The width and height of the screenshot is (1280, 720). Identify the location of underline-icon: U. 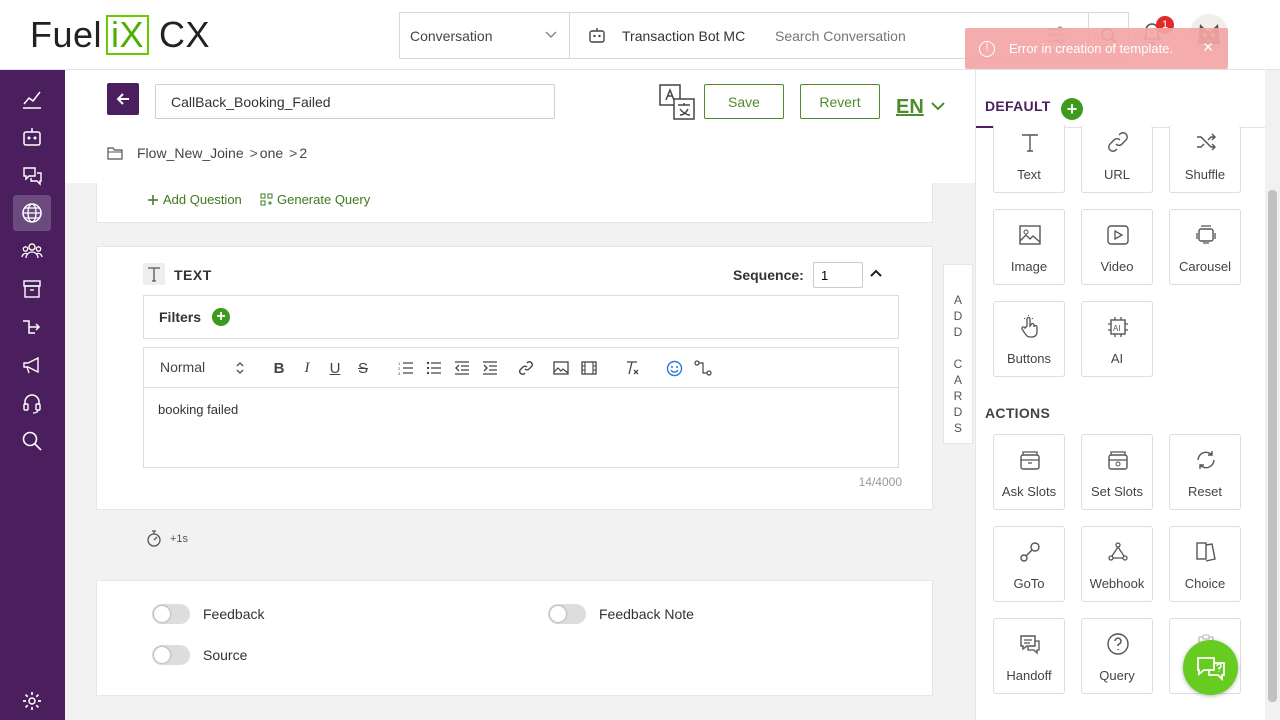
(335, 368).